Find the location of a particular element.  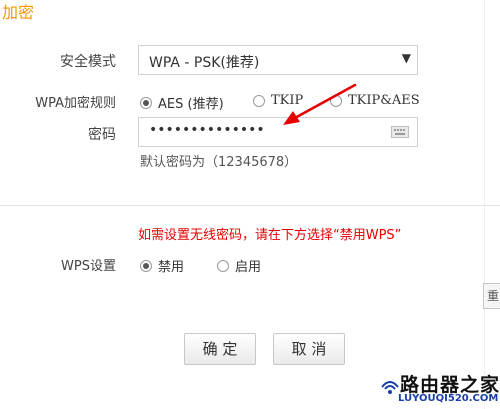

wps-warning: 如需设置无线密码，请在下方选择“禁用WPS” is located at coordinates (270, 235).